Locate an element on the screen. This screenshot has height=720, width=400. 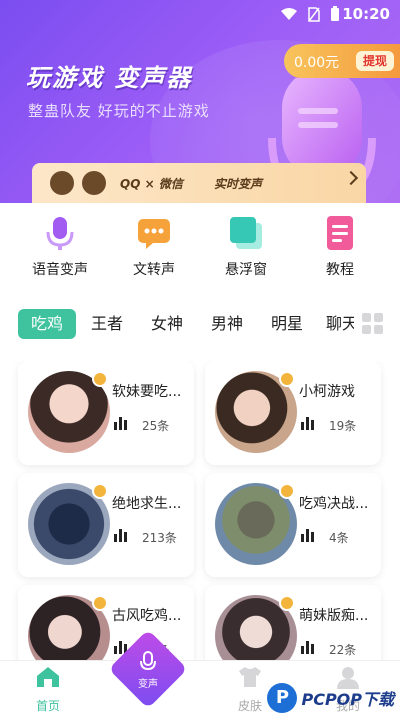
status-icons is located at coordinates (310, 14).